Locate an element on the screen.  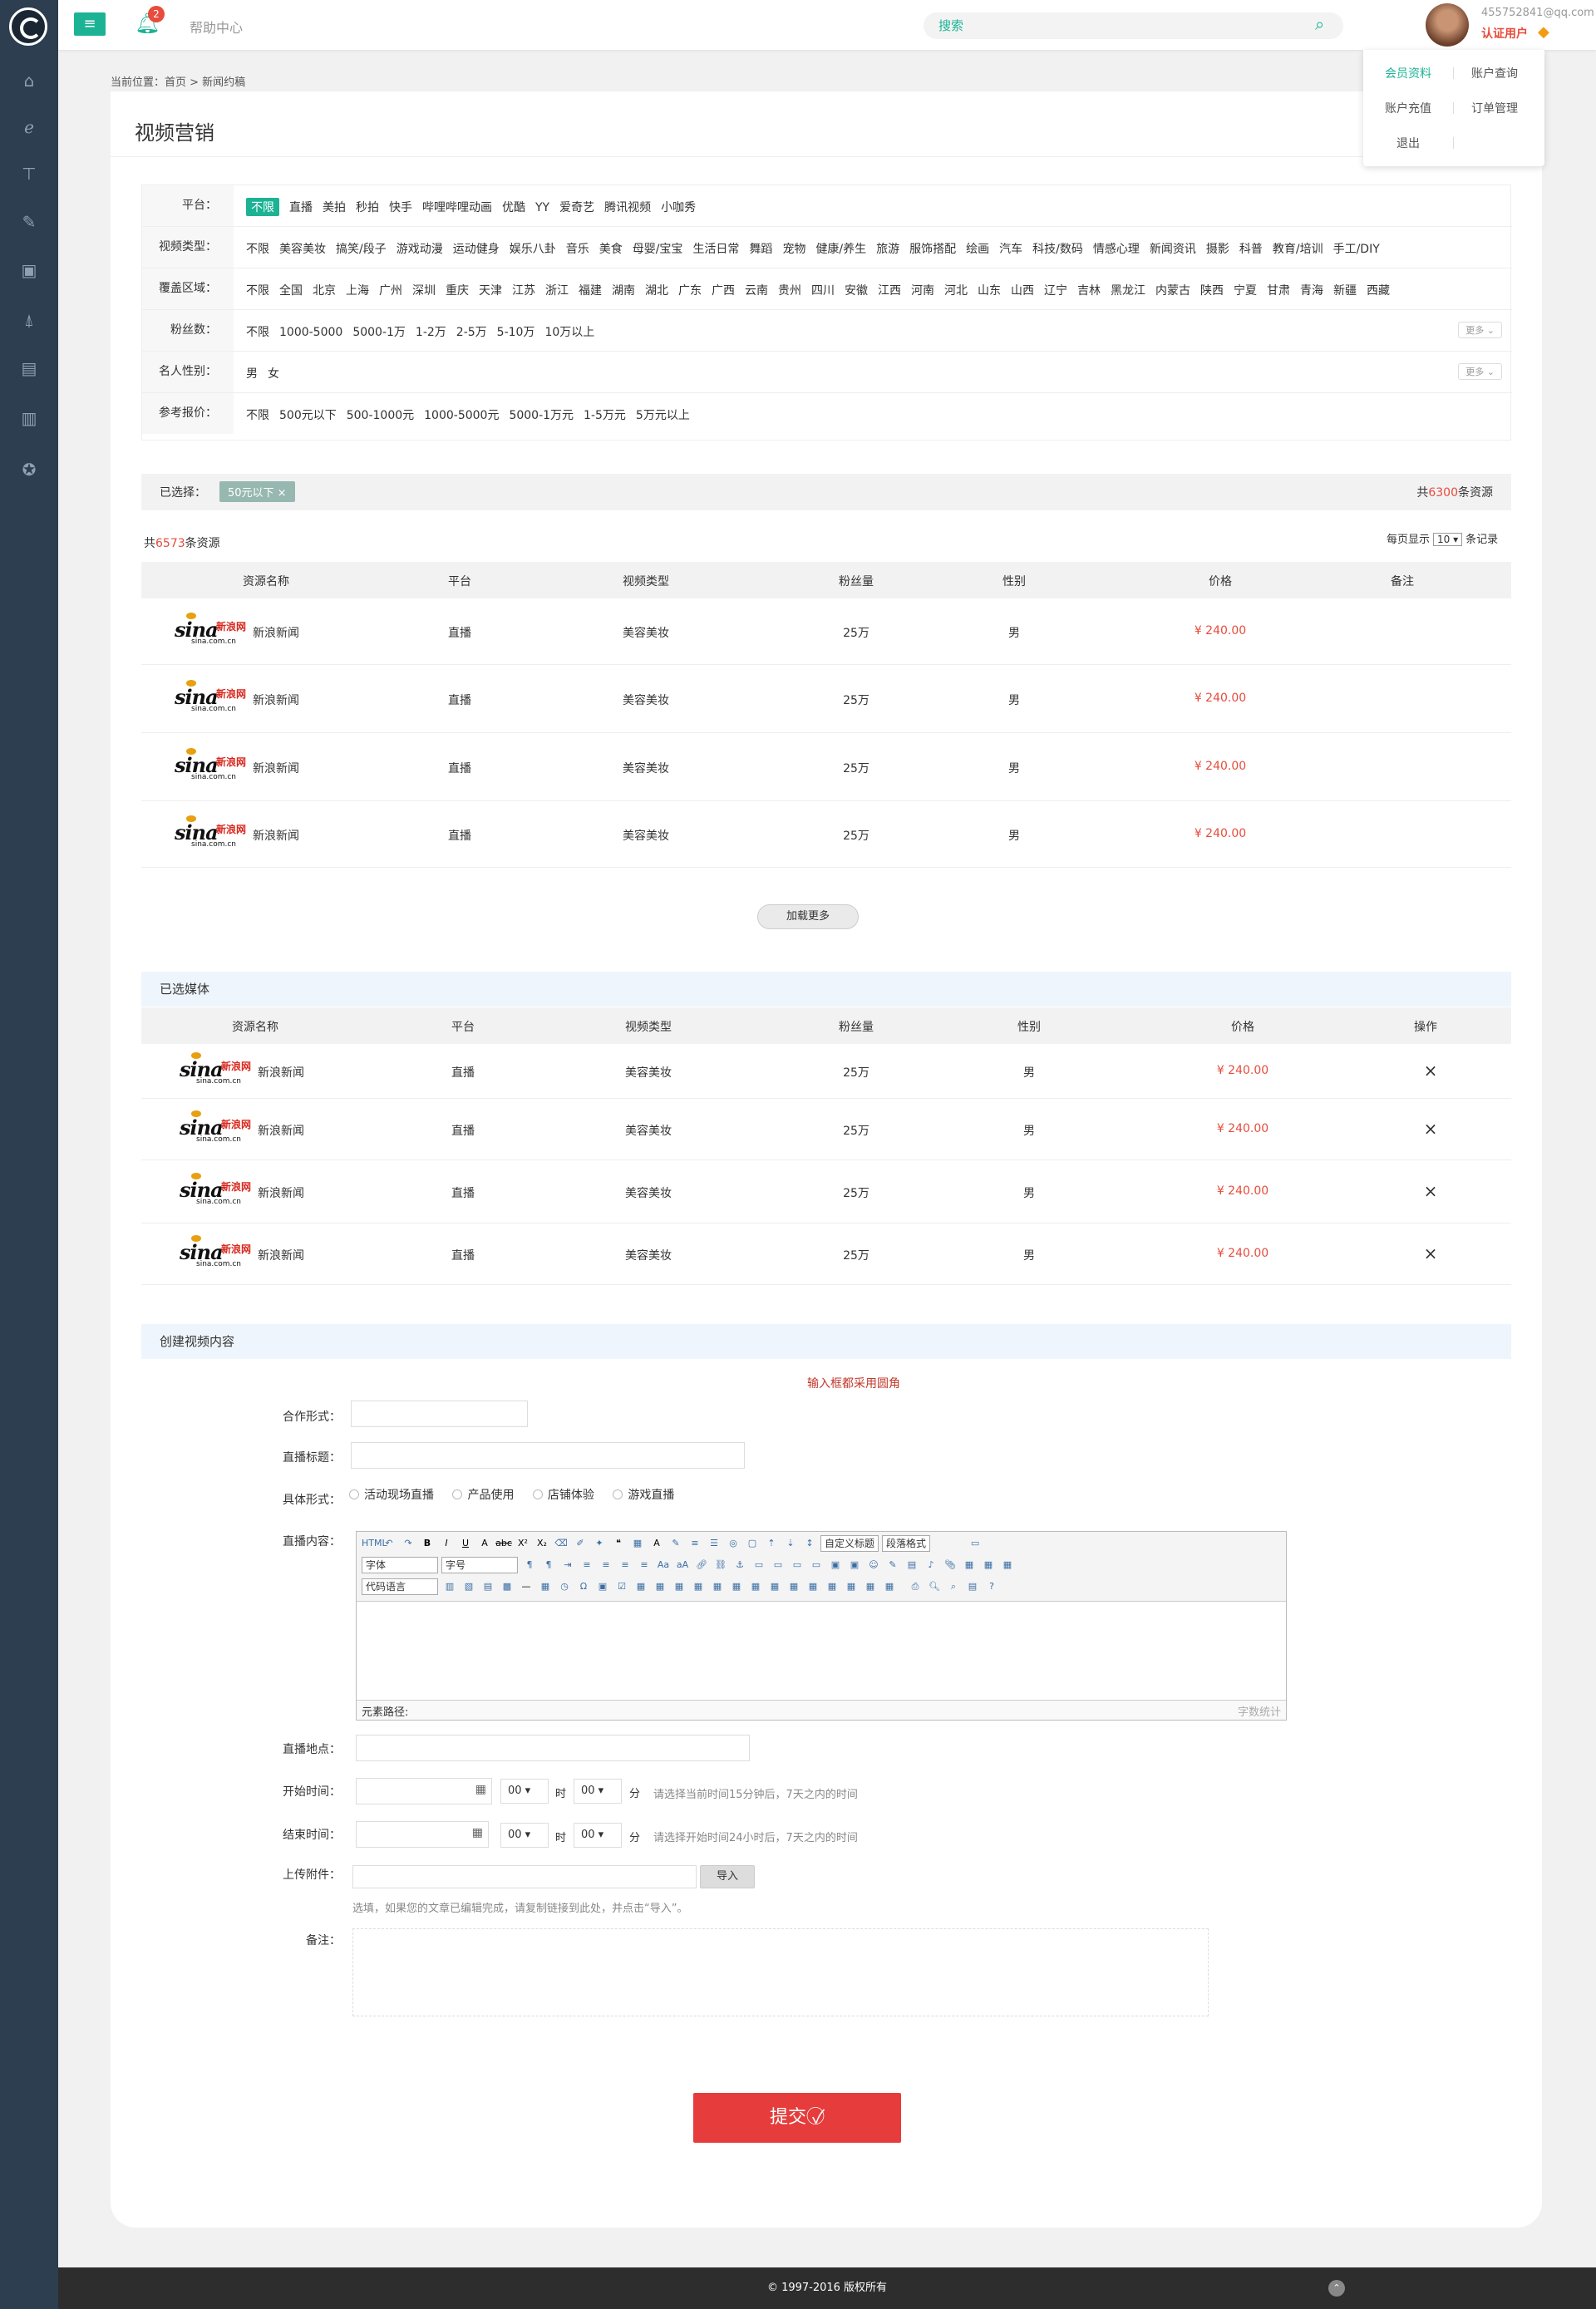
filter-option: YY is located at coordinates (542, 207).